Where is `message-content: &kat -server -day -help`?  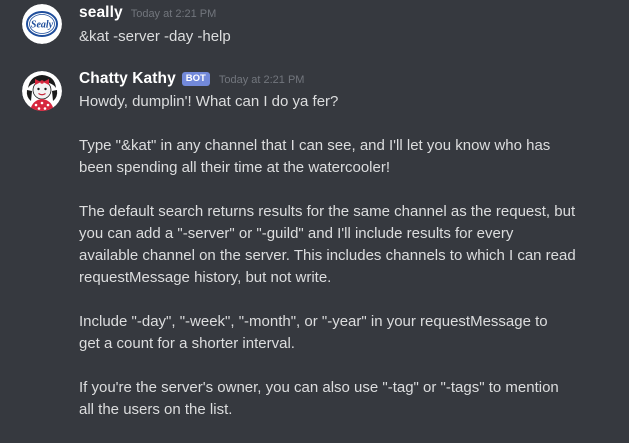 message-content: &kat -server -day -help is located at coordinates (349, 37).